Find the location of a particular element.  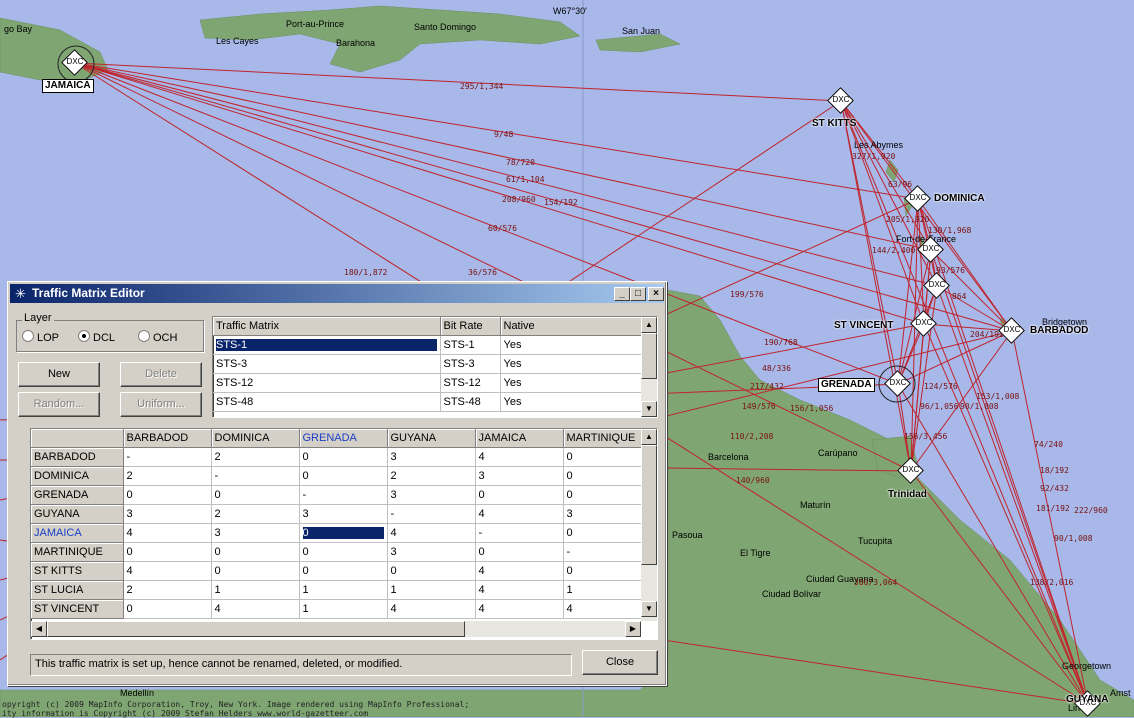

grid-row-header: MARTINIQUE is located at coordinates (77, 552).